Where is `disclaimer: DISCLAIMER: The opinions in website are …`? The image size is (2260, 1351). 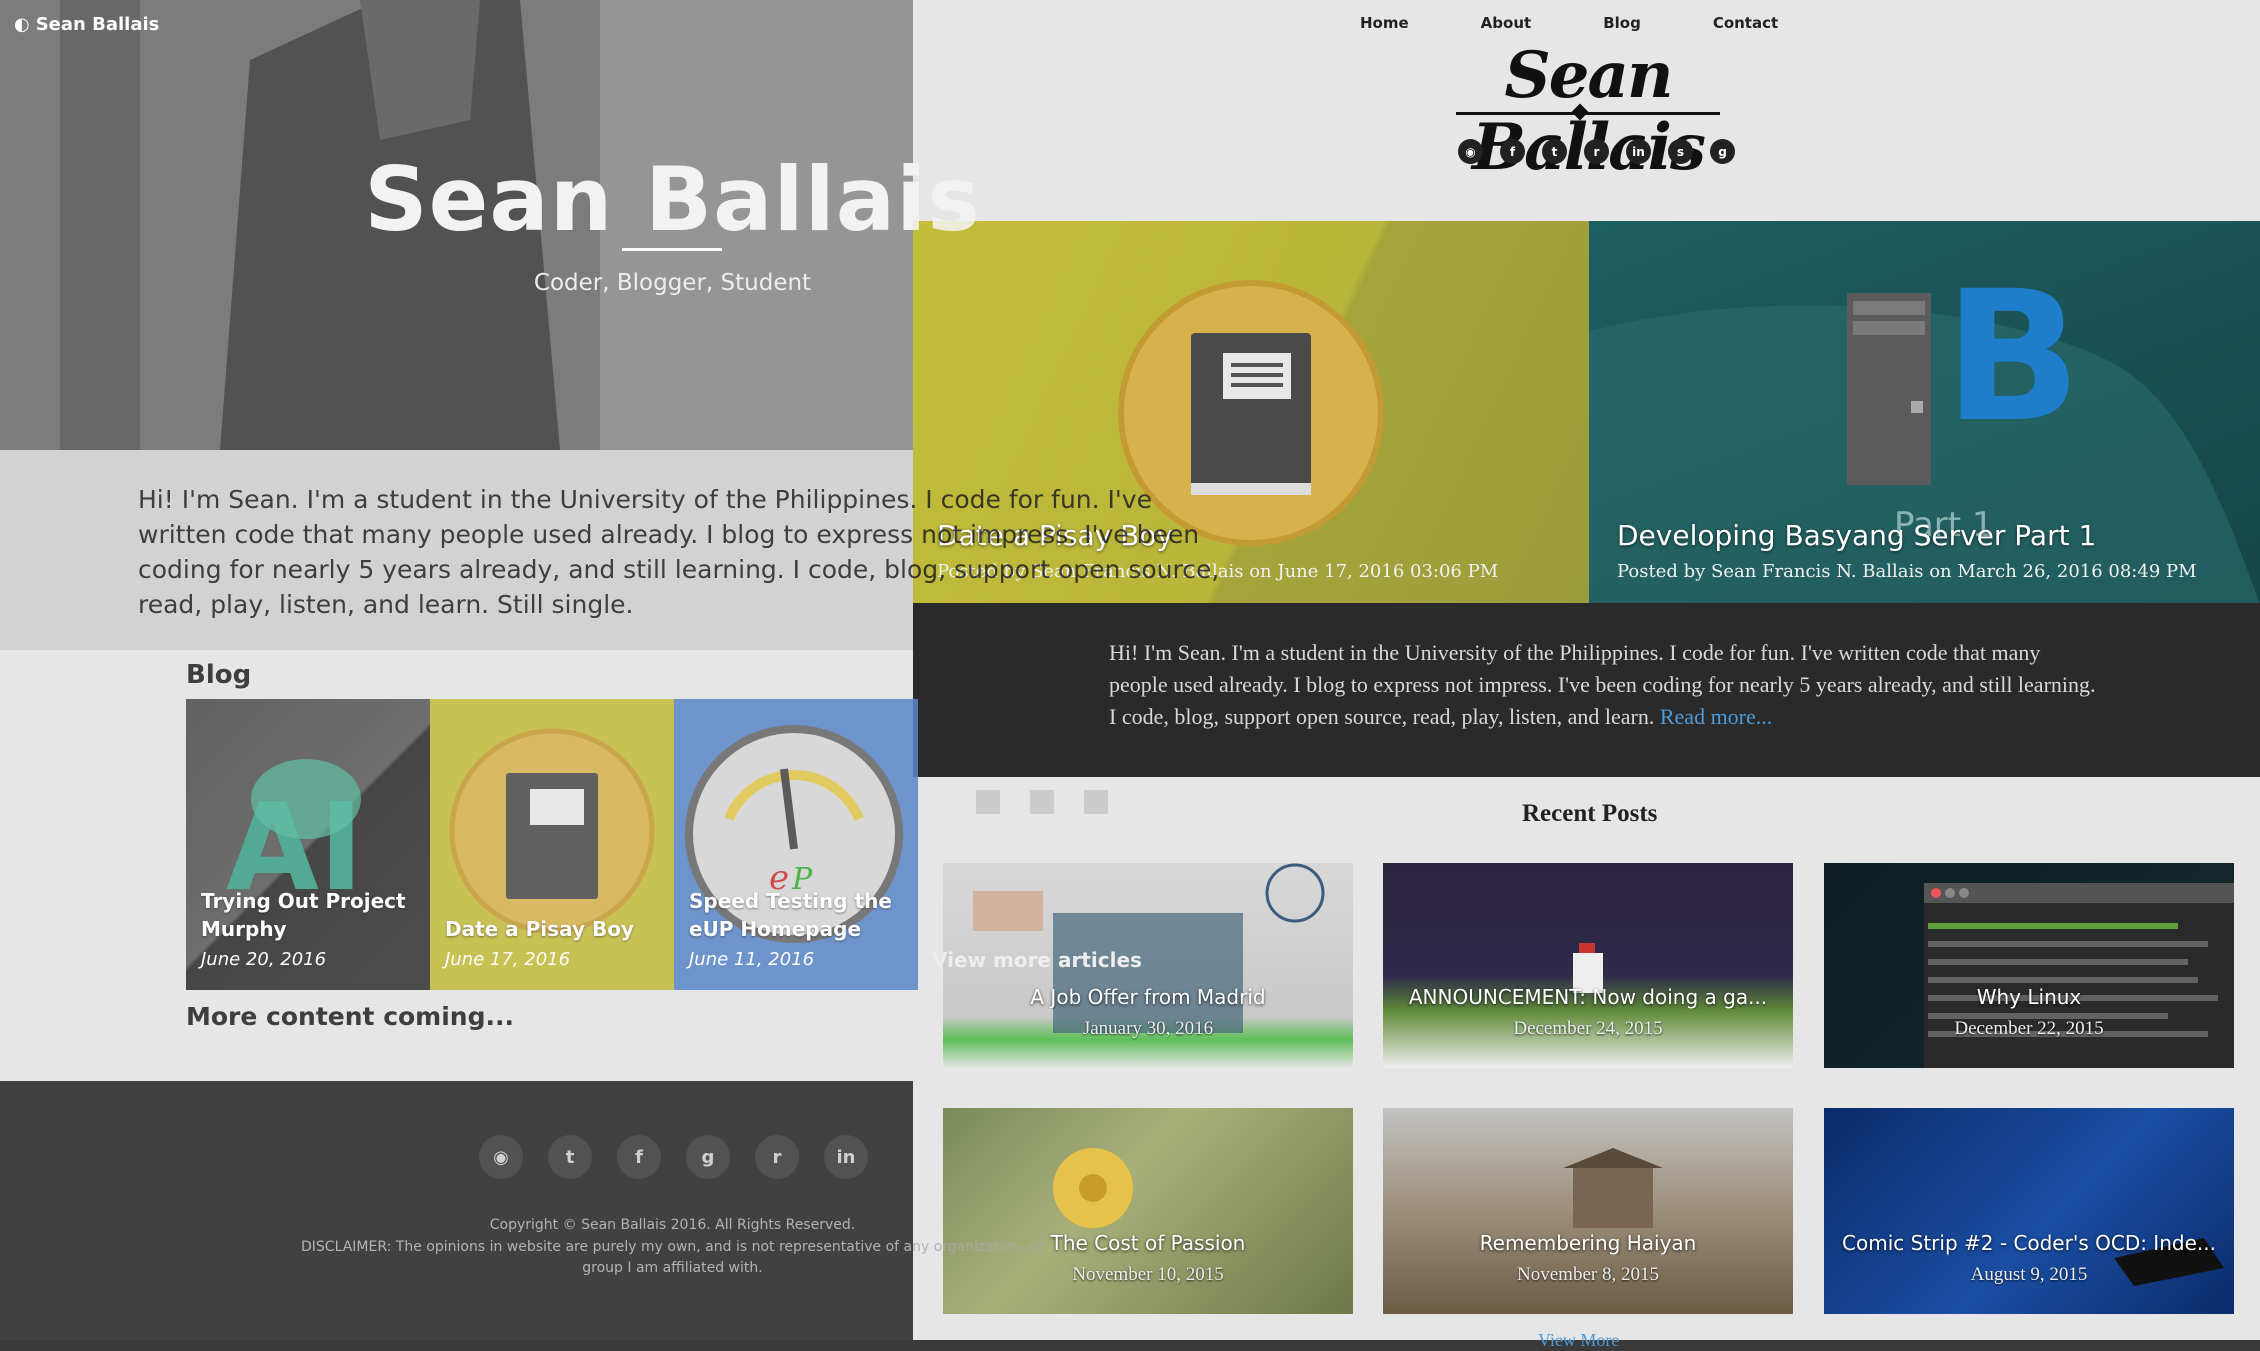
disclaimer: DISCLAIMER: The opinions in website are … is located at coordinates (672, 1257).